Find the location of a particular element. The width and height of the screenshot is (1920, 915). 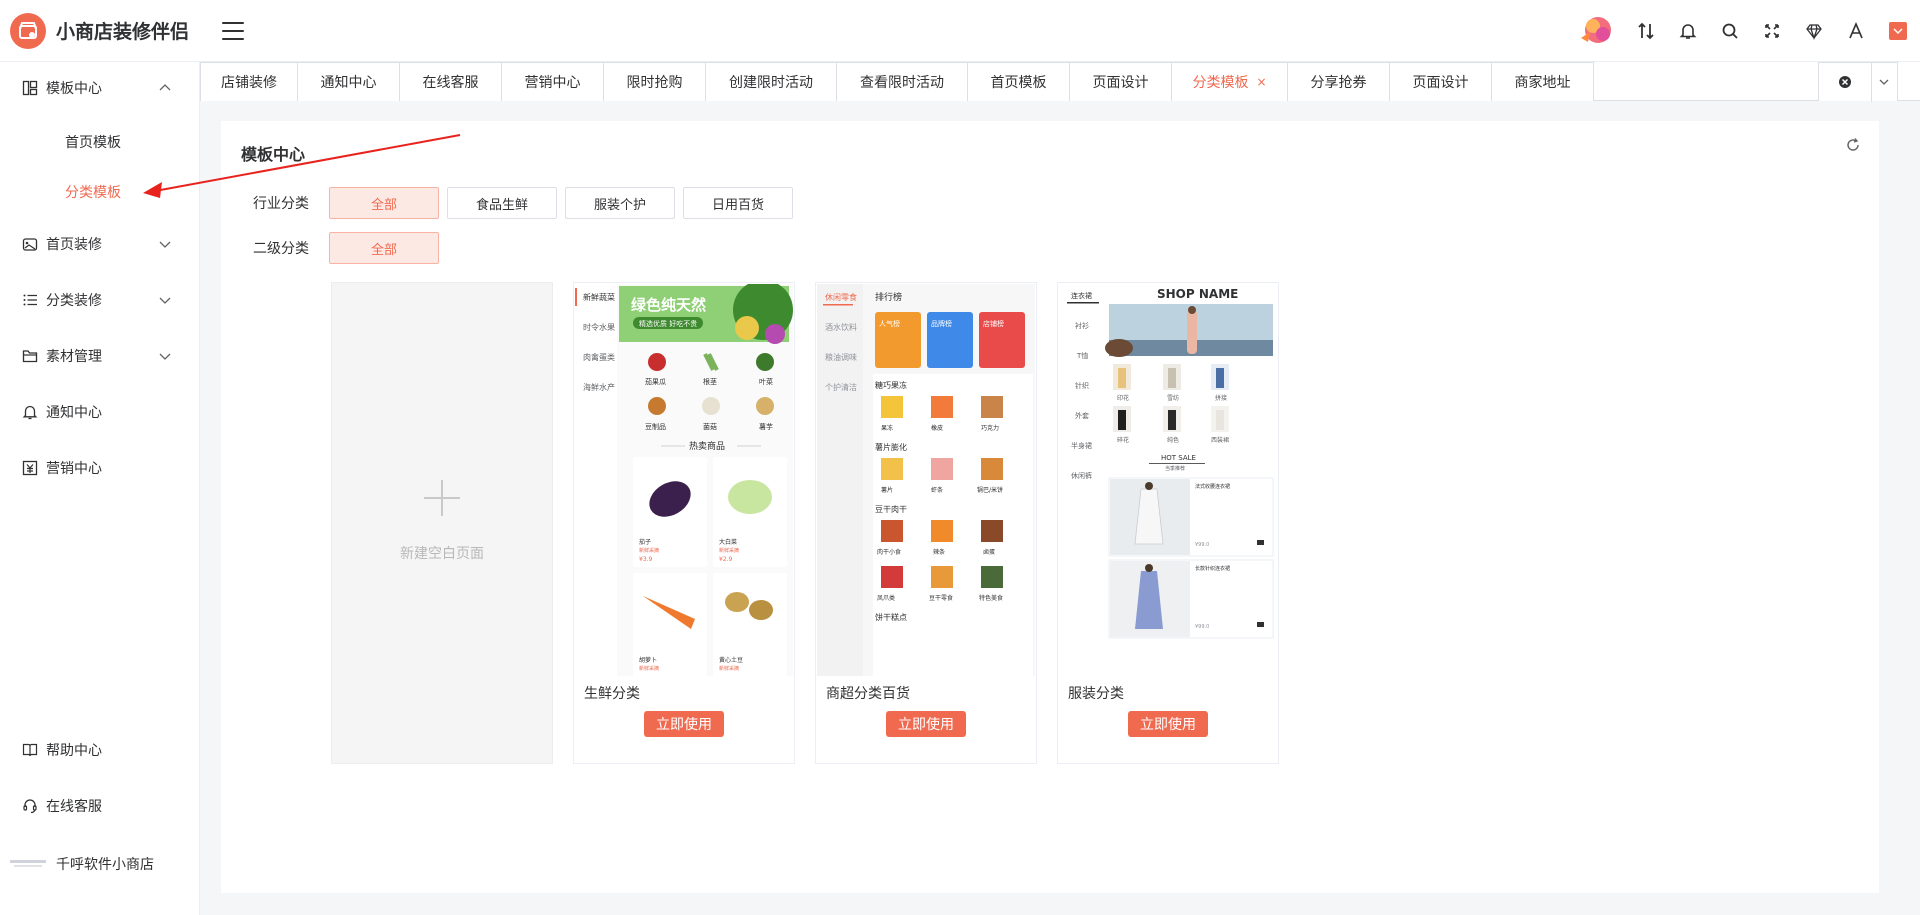

tab-close-icon: × is located at coordinates (1261, 82).